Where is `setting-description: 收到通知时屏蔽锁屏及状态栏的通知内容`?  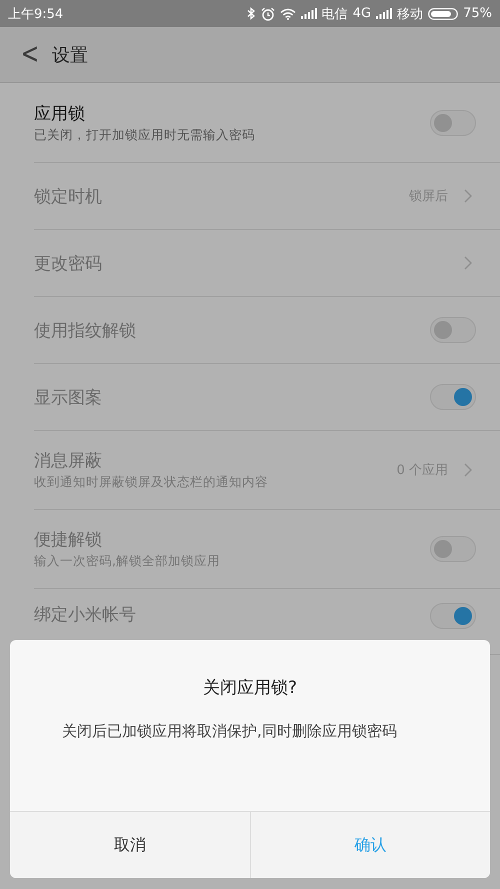 setting-description: 收到通知时屏蔽锁屏及状态栏的通知内容 is located at coordinates (151, 482).